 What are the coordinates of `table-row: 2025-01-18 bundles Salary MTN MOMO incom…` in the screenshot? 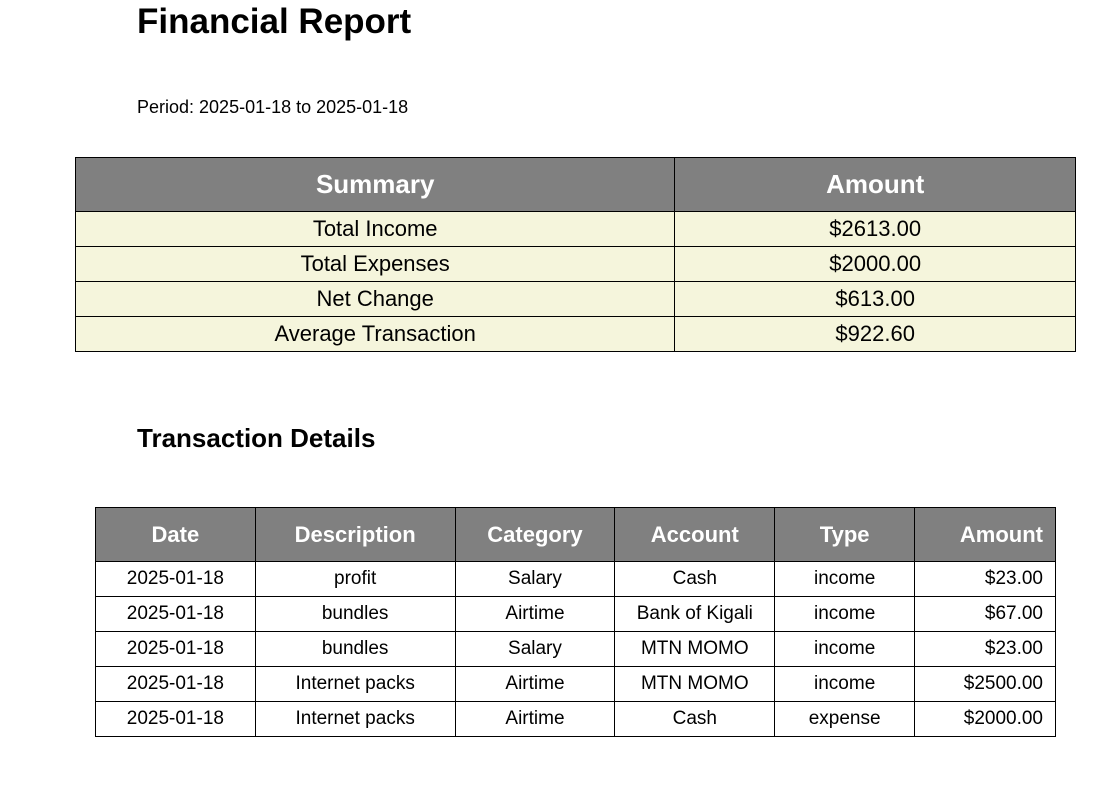 It's located at (575, 649).